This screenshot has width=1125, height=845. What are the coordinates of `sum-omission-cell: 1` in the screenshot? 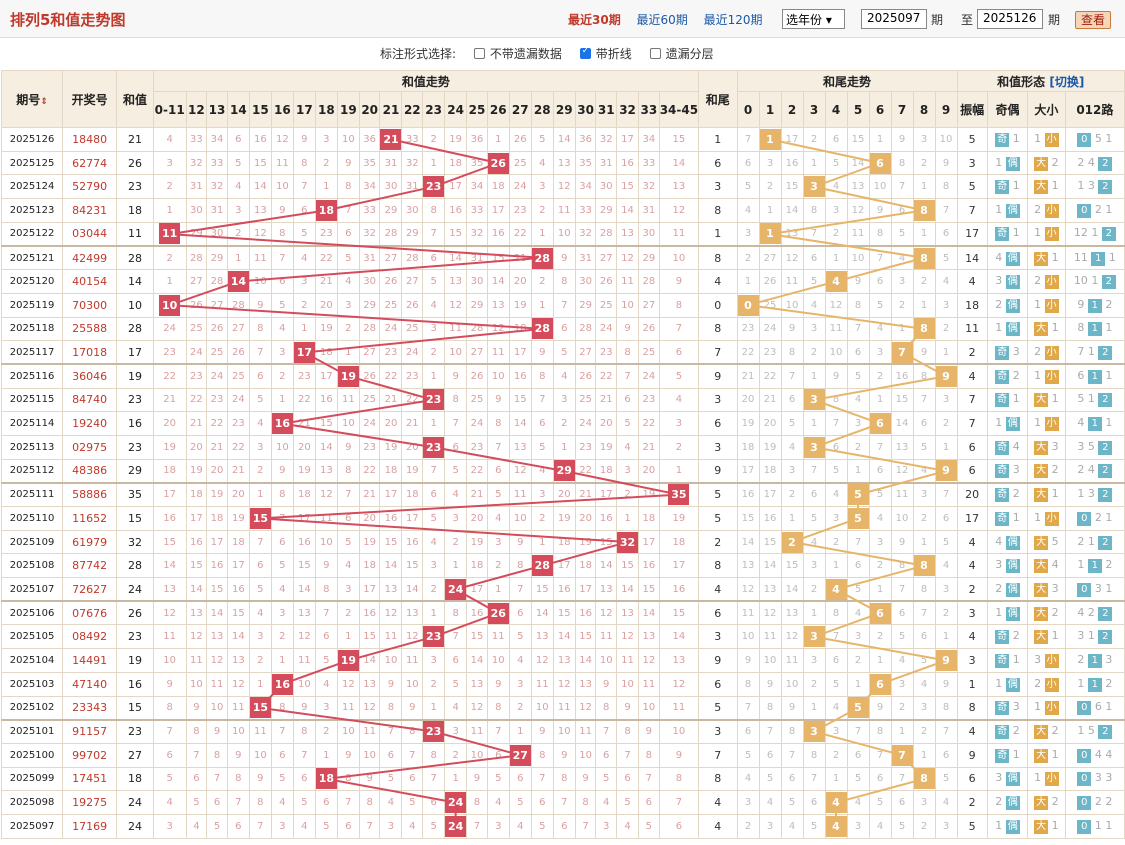 It's located at (628, 518).